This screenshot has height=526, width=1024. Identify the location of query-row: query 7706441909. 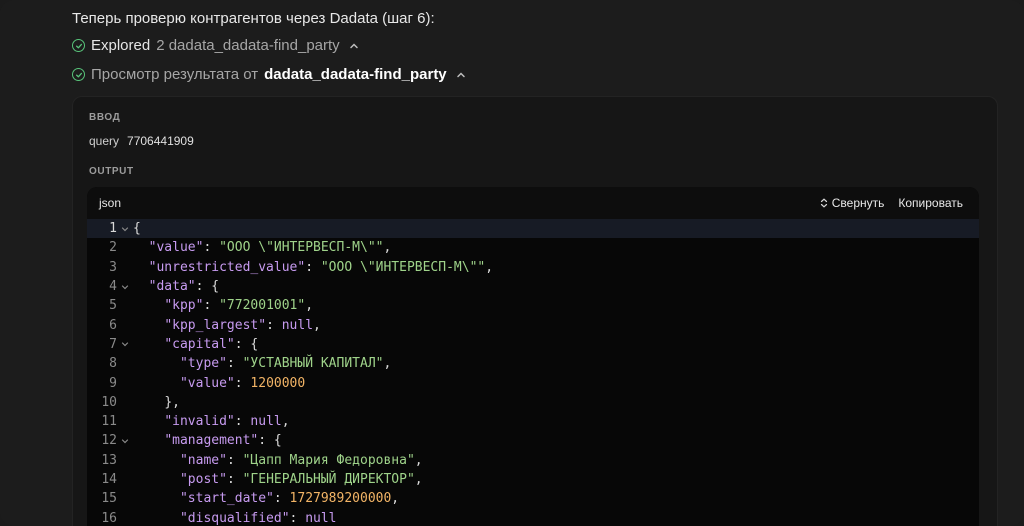
(141, 141).